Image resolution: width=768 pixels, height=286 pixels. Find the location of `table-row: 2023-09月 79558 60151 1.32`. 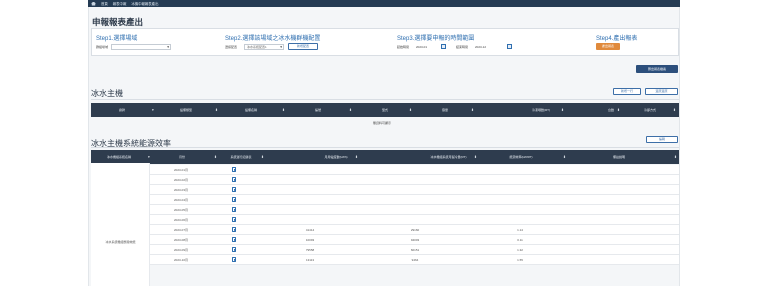

table-row: 2023-09月 79558 60151 1.32 is located at coordinates (414, 250).